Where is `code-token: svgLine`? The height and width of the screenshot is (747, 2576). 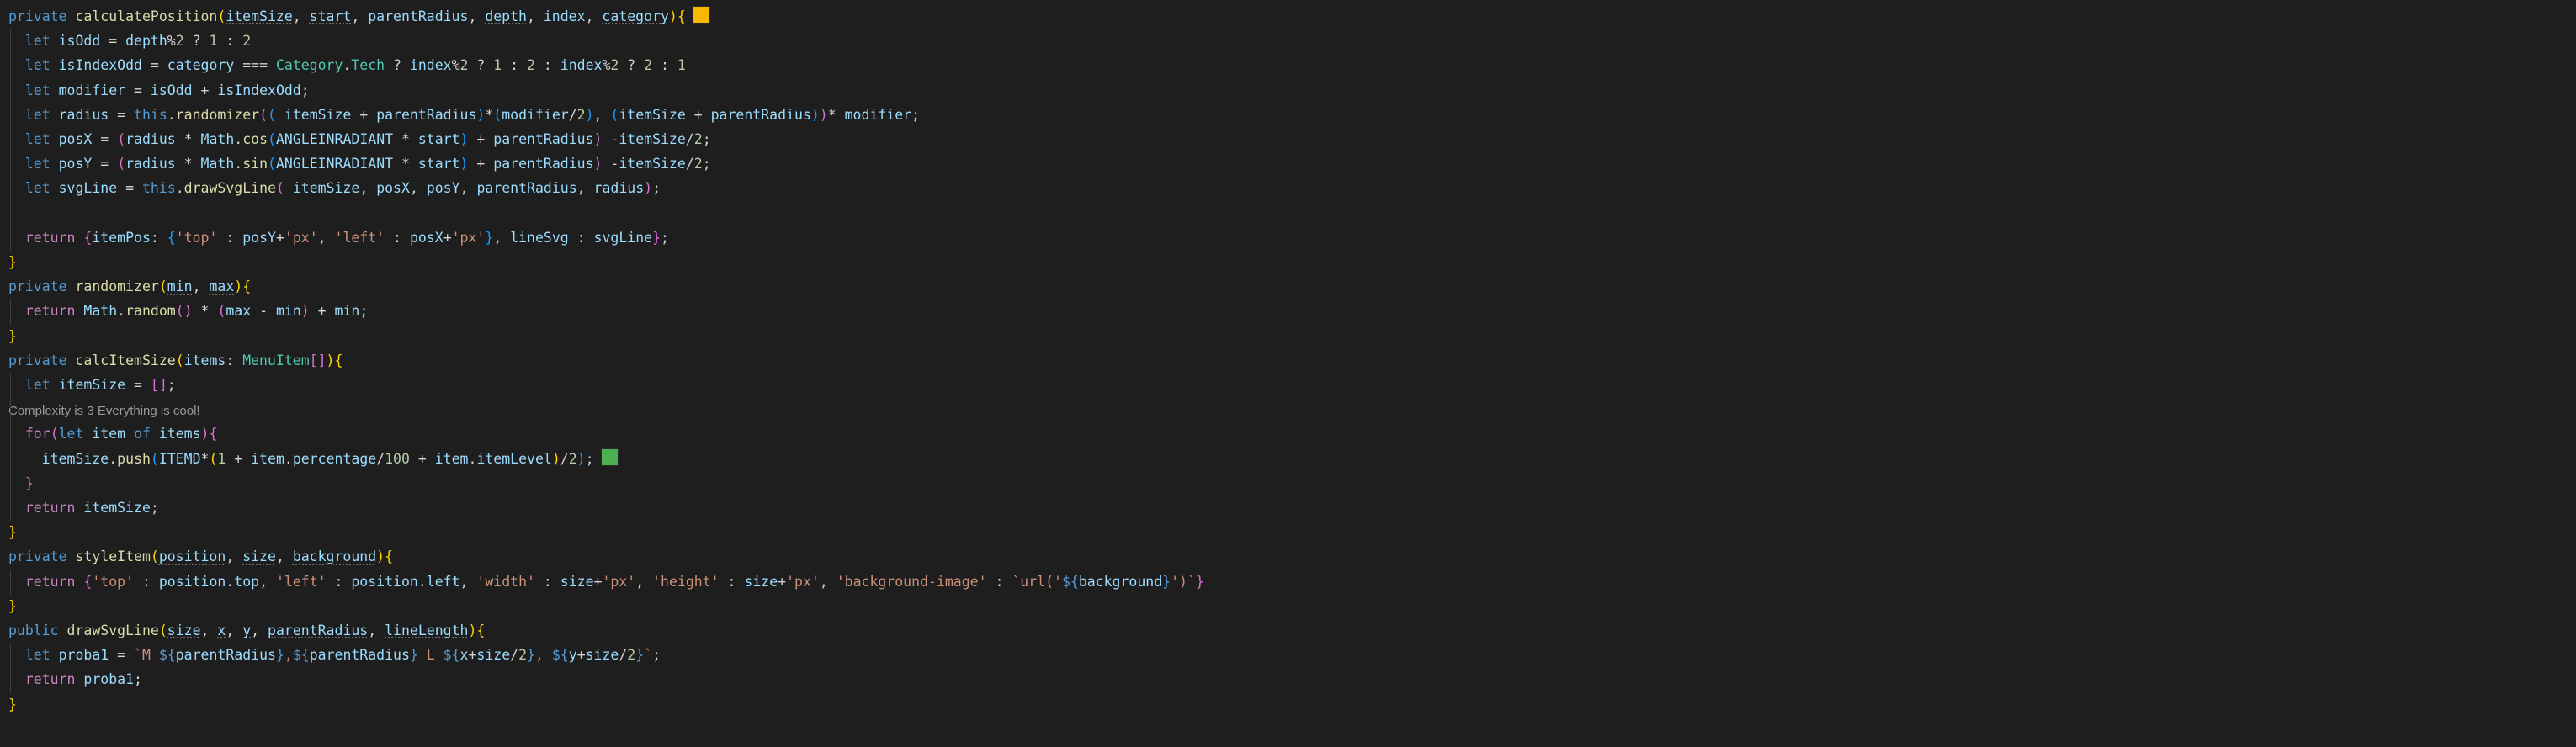 code-token: svgLine is located at coordinates (623, 237).